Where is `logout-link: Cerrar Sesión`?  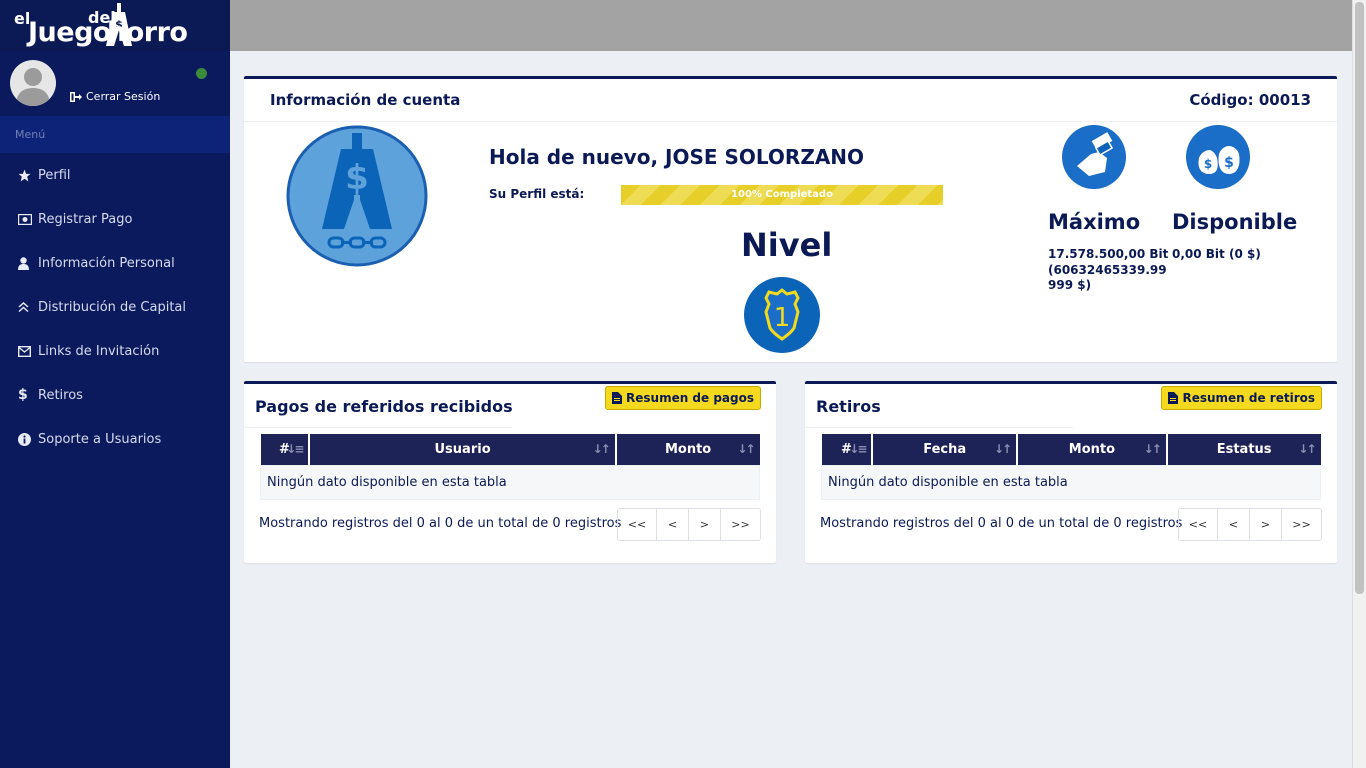
logout-link: Cerrar Sesión is located at coordinates (115, 96).